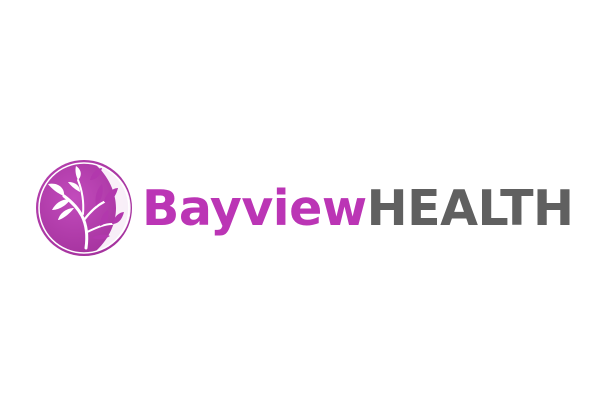  Describe the element at coordinates (84, 208) in the screenshot. I see `tree-leaves-circle-icon` at that location.